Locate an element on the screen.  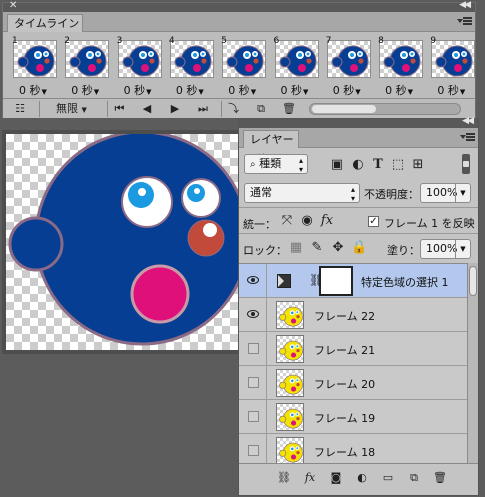
timeline-frame: 4 0 秒▼ is located at coordinates (192, 66).